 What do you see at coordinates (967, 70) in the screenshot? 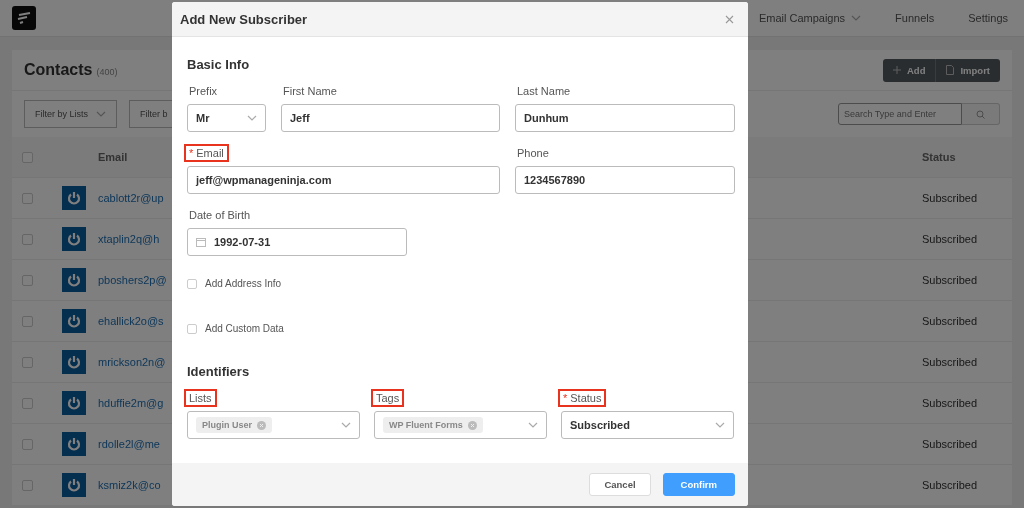
I see `import-button: Import` at bounding box center [967, 70].